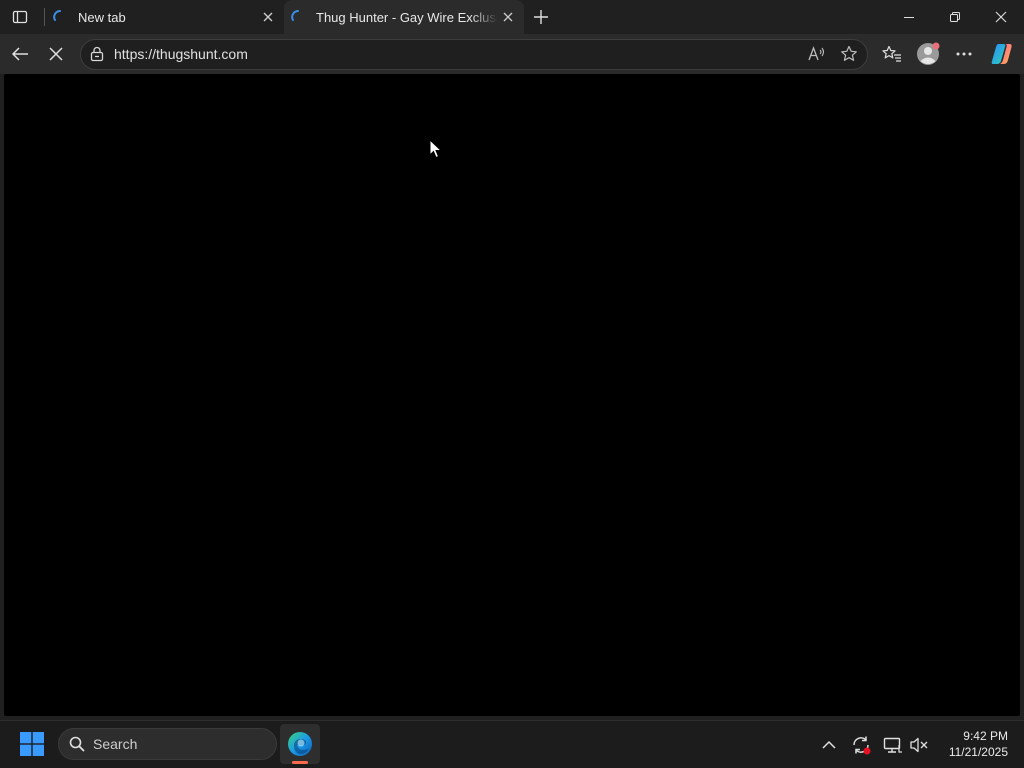 Image resolution: width=1024 pixels, height=768 pixels. I want to click on tab-actions-button, so click(20, 17).